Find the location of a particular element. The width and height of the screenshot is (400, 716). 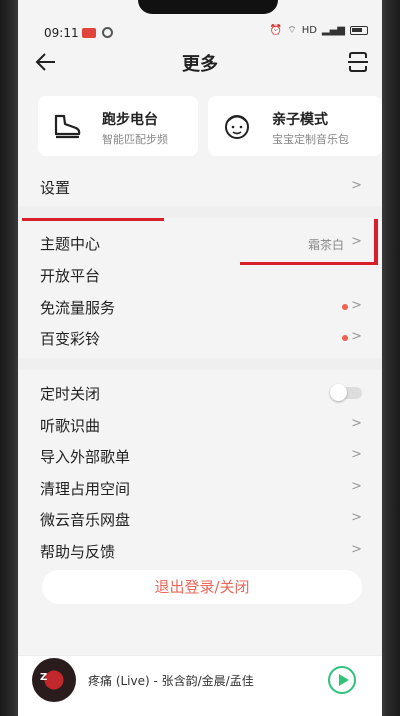

theme-center-label: 主题中心 is located at coordinates (70, 244).